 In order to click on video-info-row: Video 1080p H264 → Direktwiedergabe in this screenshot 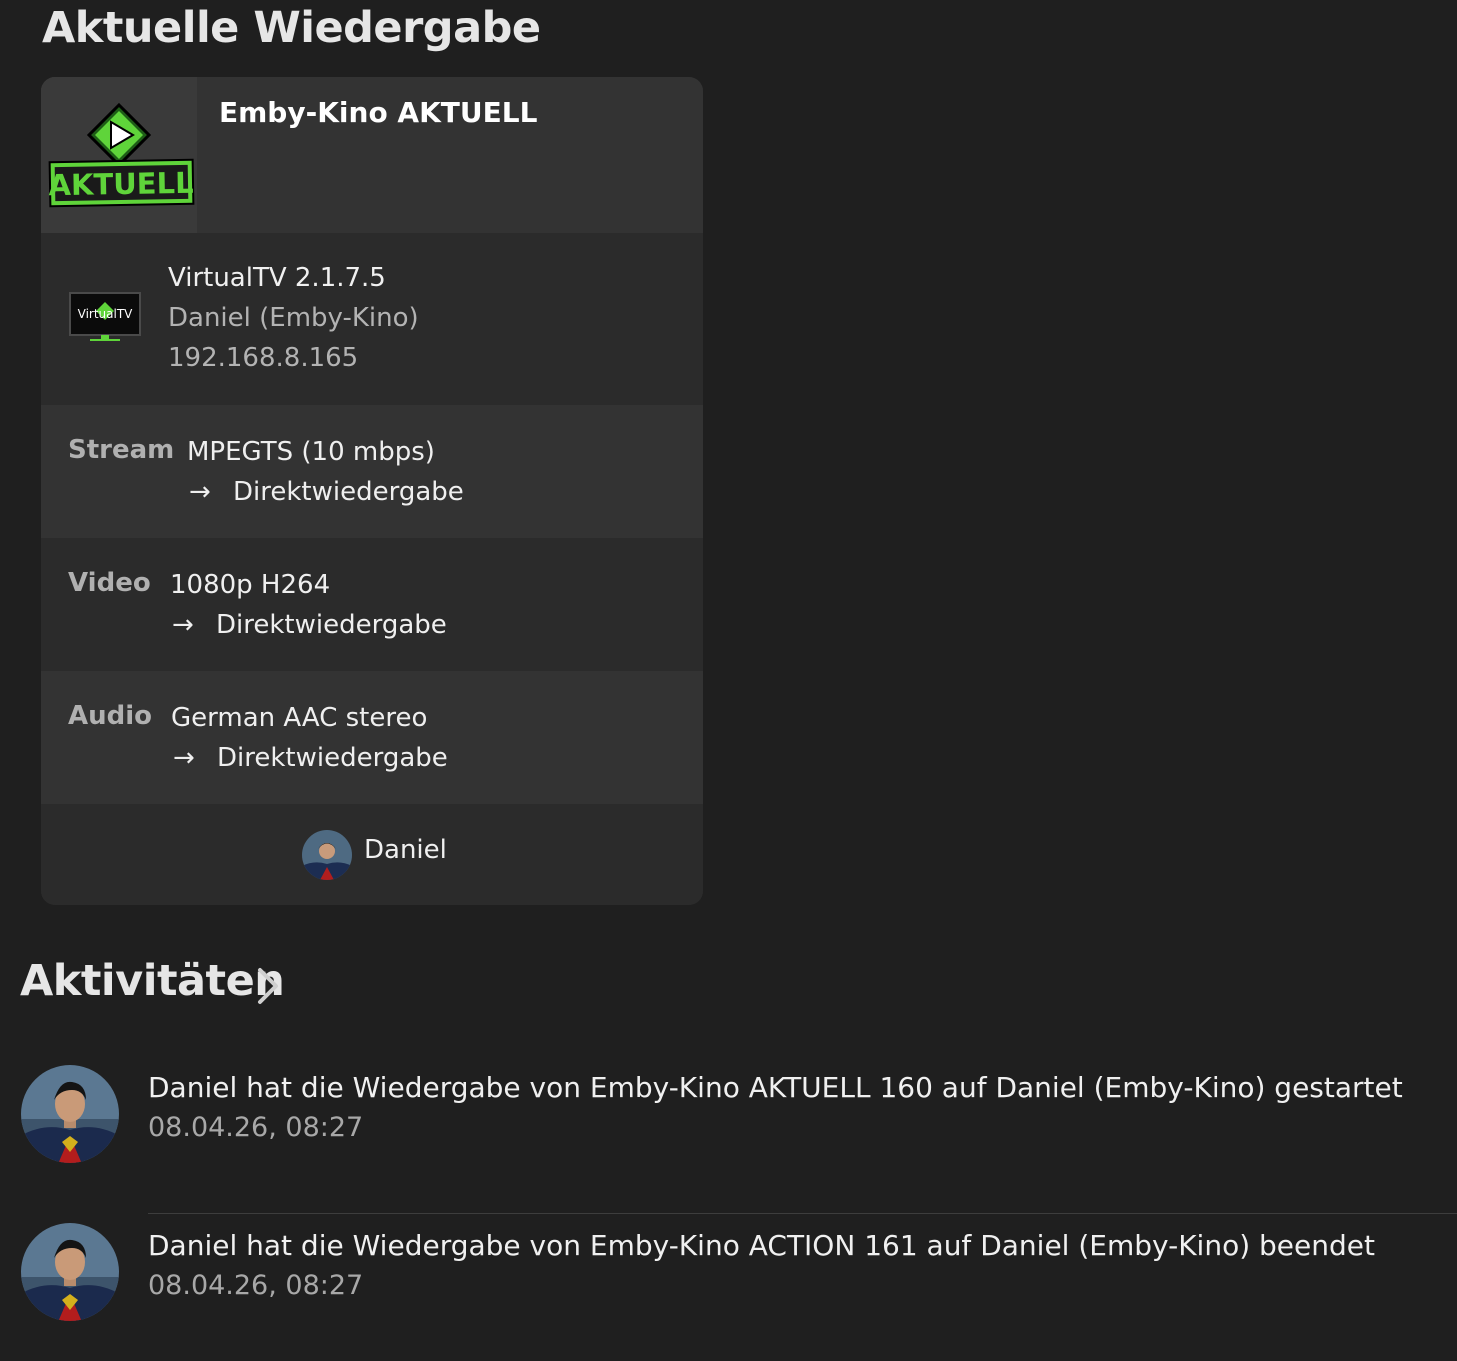, I will do `click(372, 604)`.